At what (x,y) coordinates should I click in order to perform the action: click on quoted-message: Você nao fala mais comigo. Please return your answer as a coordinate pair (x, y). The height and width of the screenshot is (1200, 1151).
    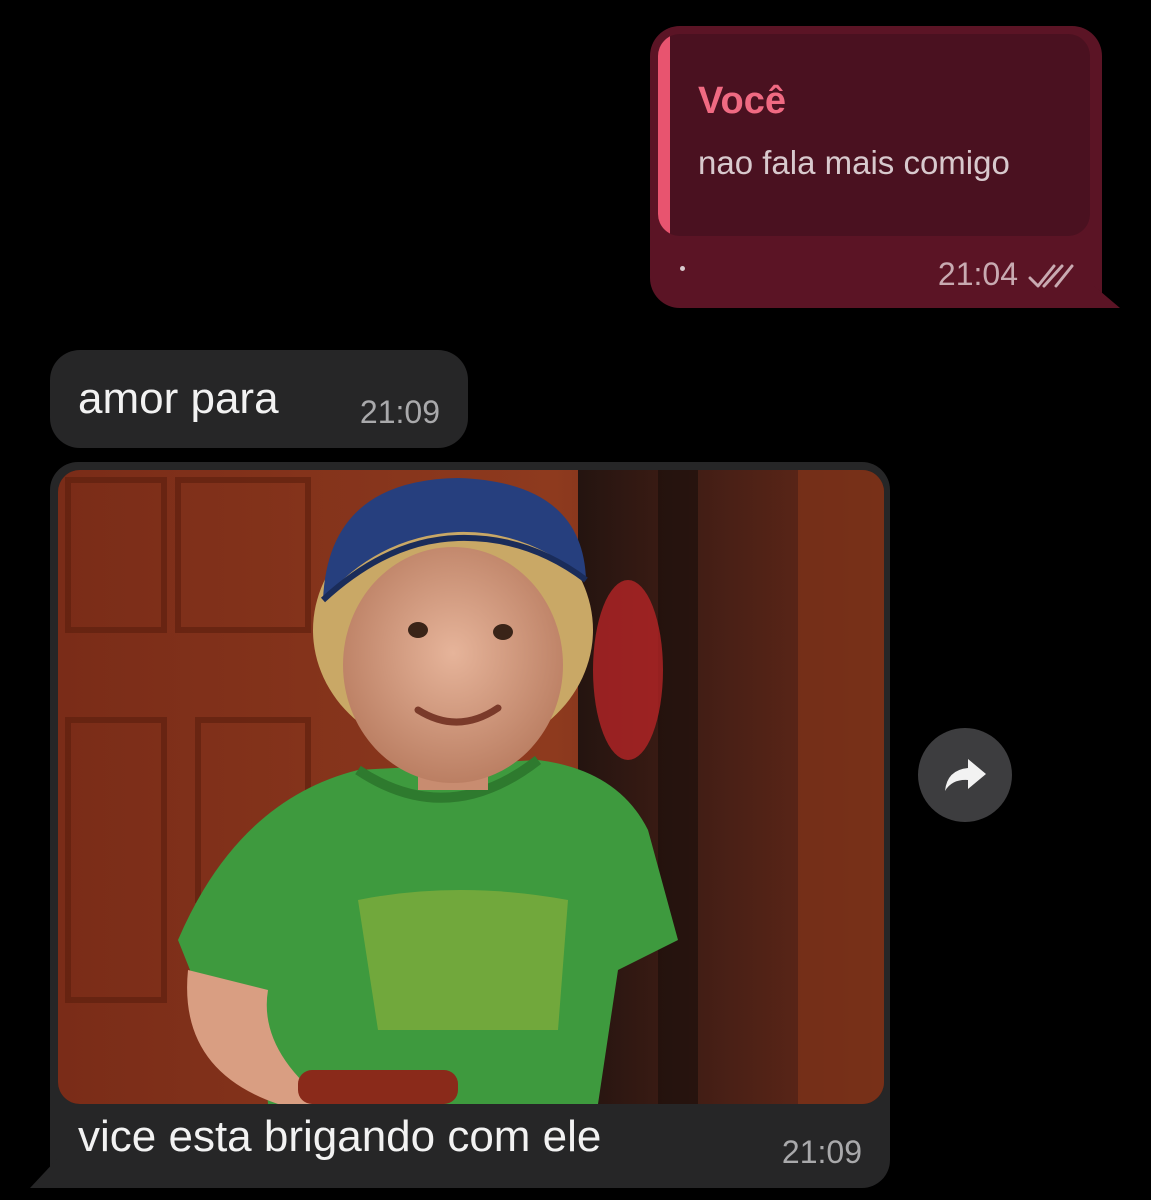
    Looking at the image, I should click on (874, 135).